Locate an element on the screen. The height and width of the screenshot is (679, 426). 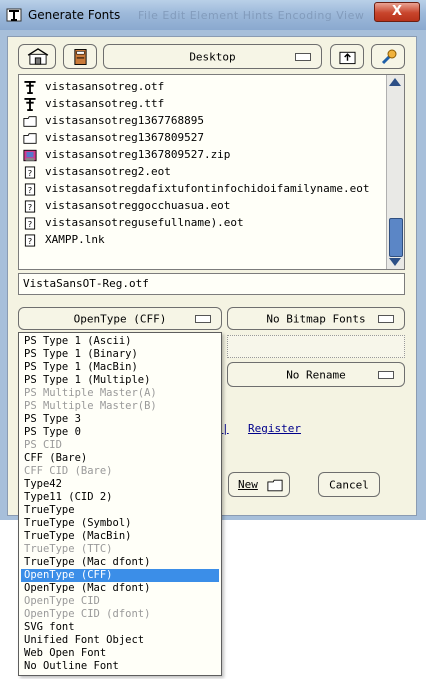
scroll-up-arrow-icon is located at coordinates (395, 82).